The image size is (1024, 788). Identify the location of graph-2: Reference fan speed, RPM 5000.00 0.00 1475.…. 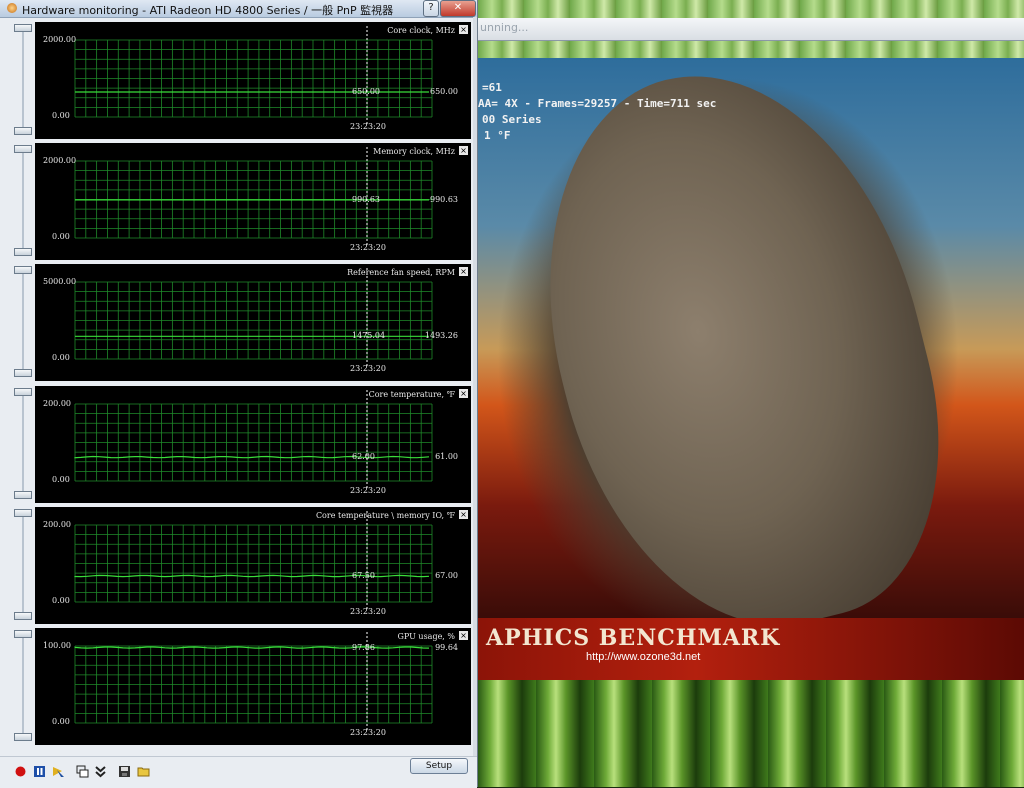
(241, 322).